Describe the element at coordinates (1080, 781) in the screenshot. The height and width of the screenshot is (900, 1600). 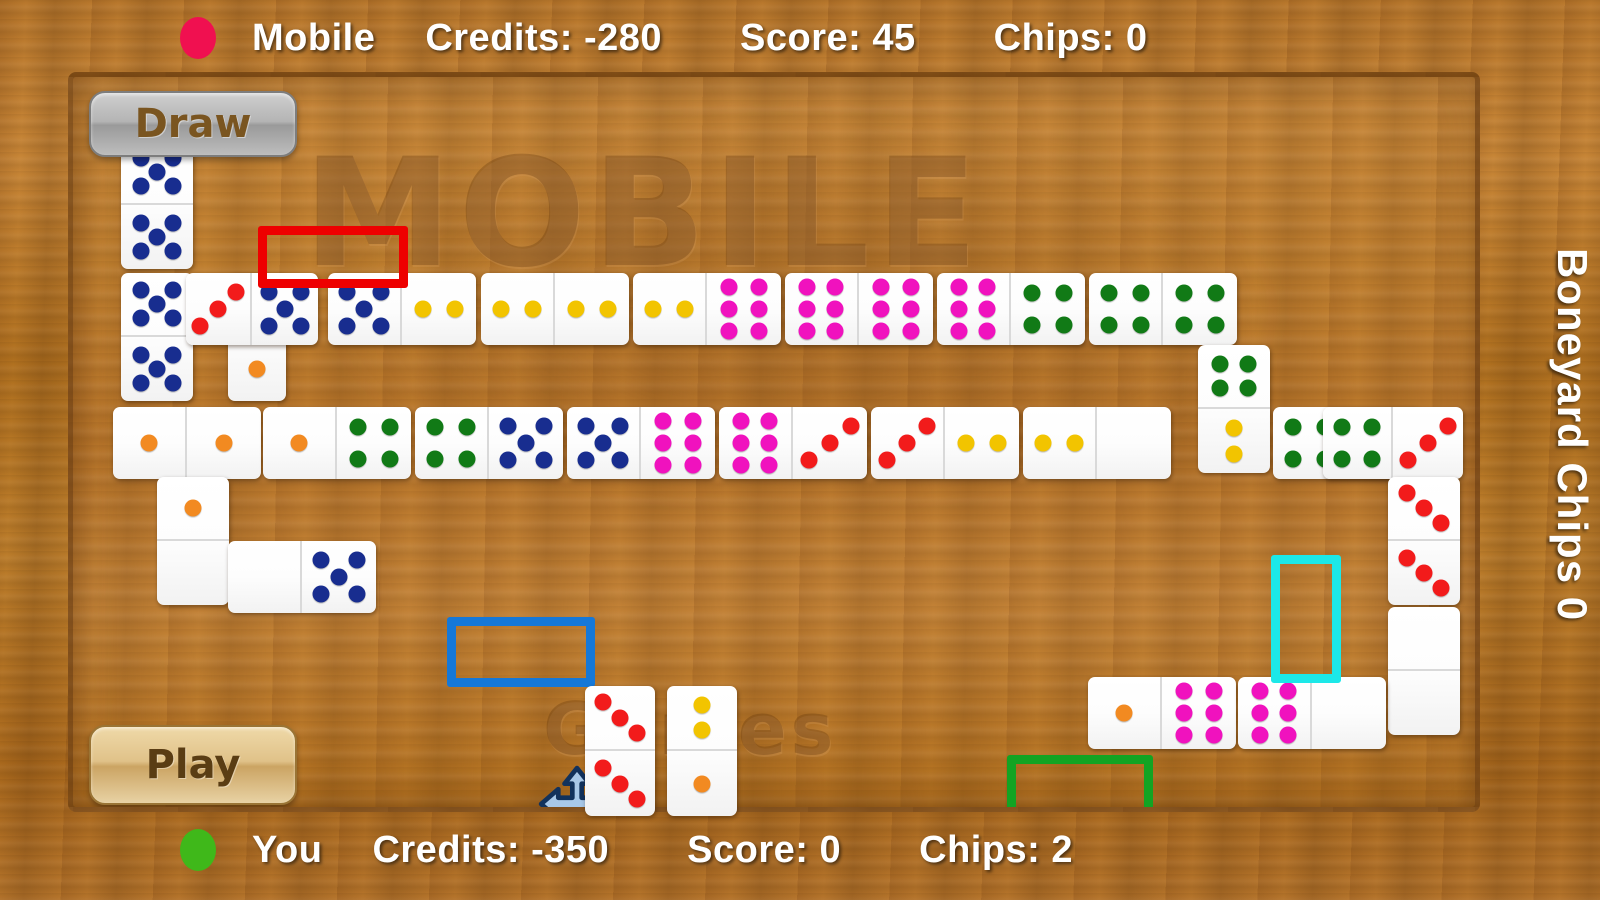
I see `green-highlight` at that location.